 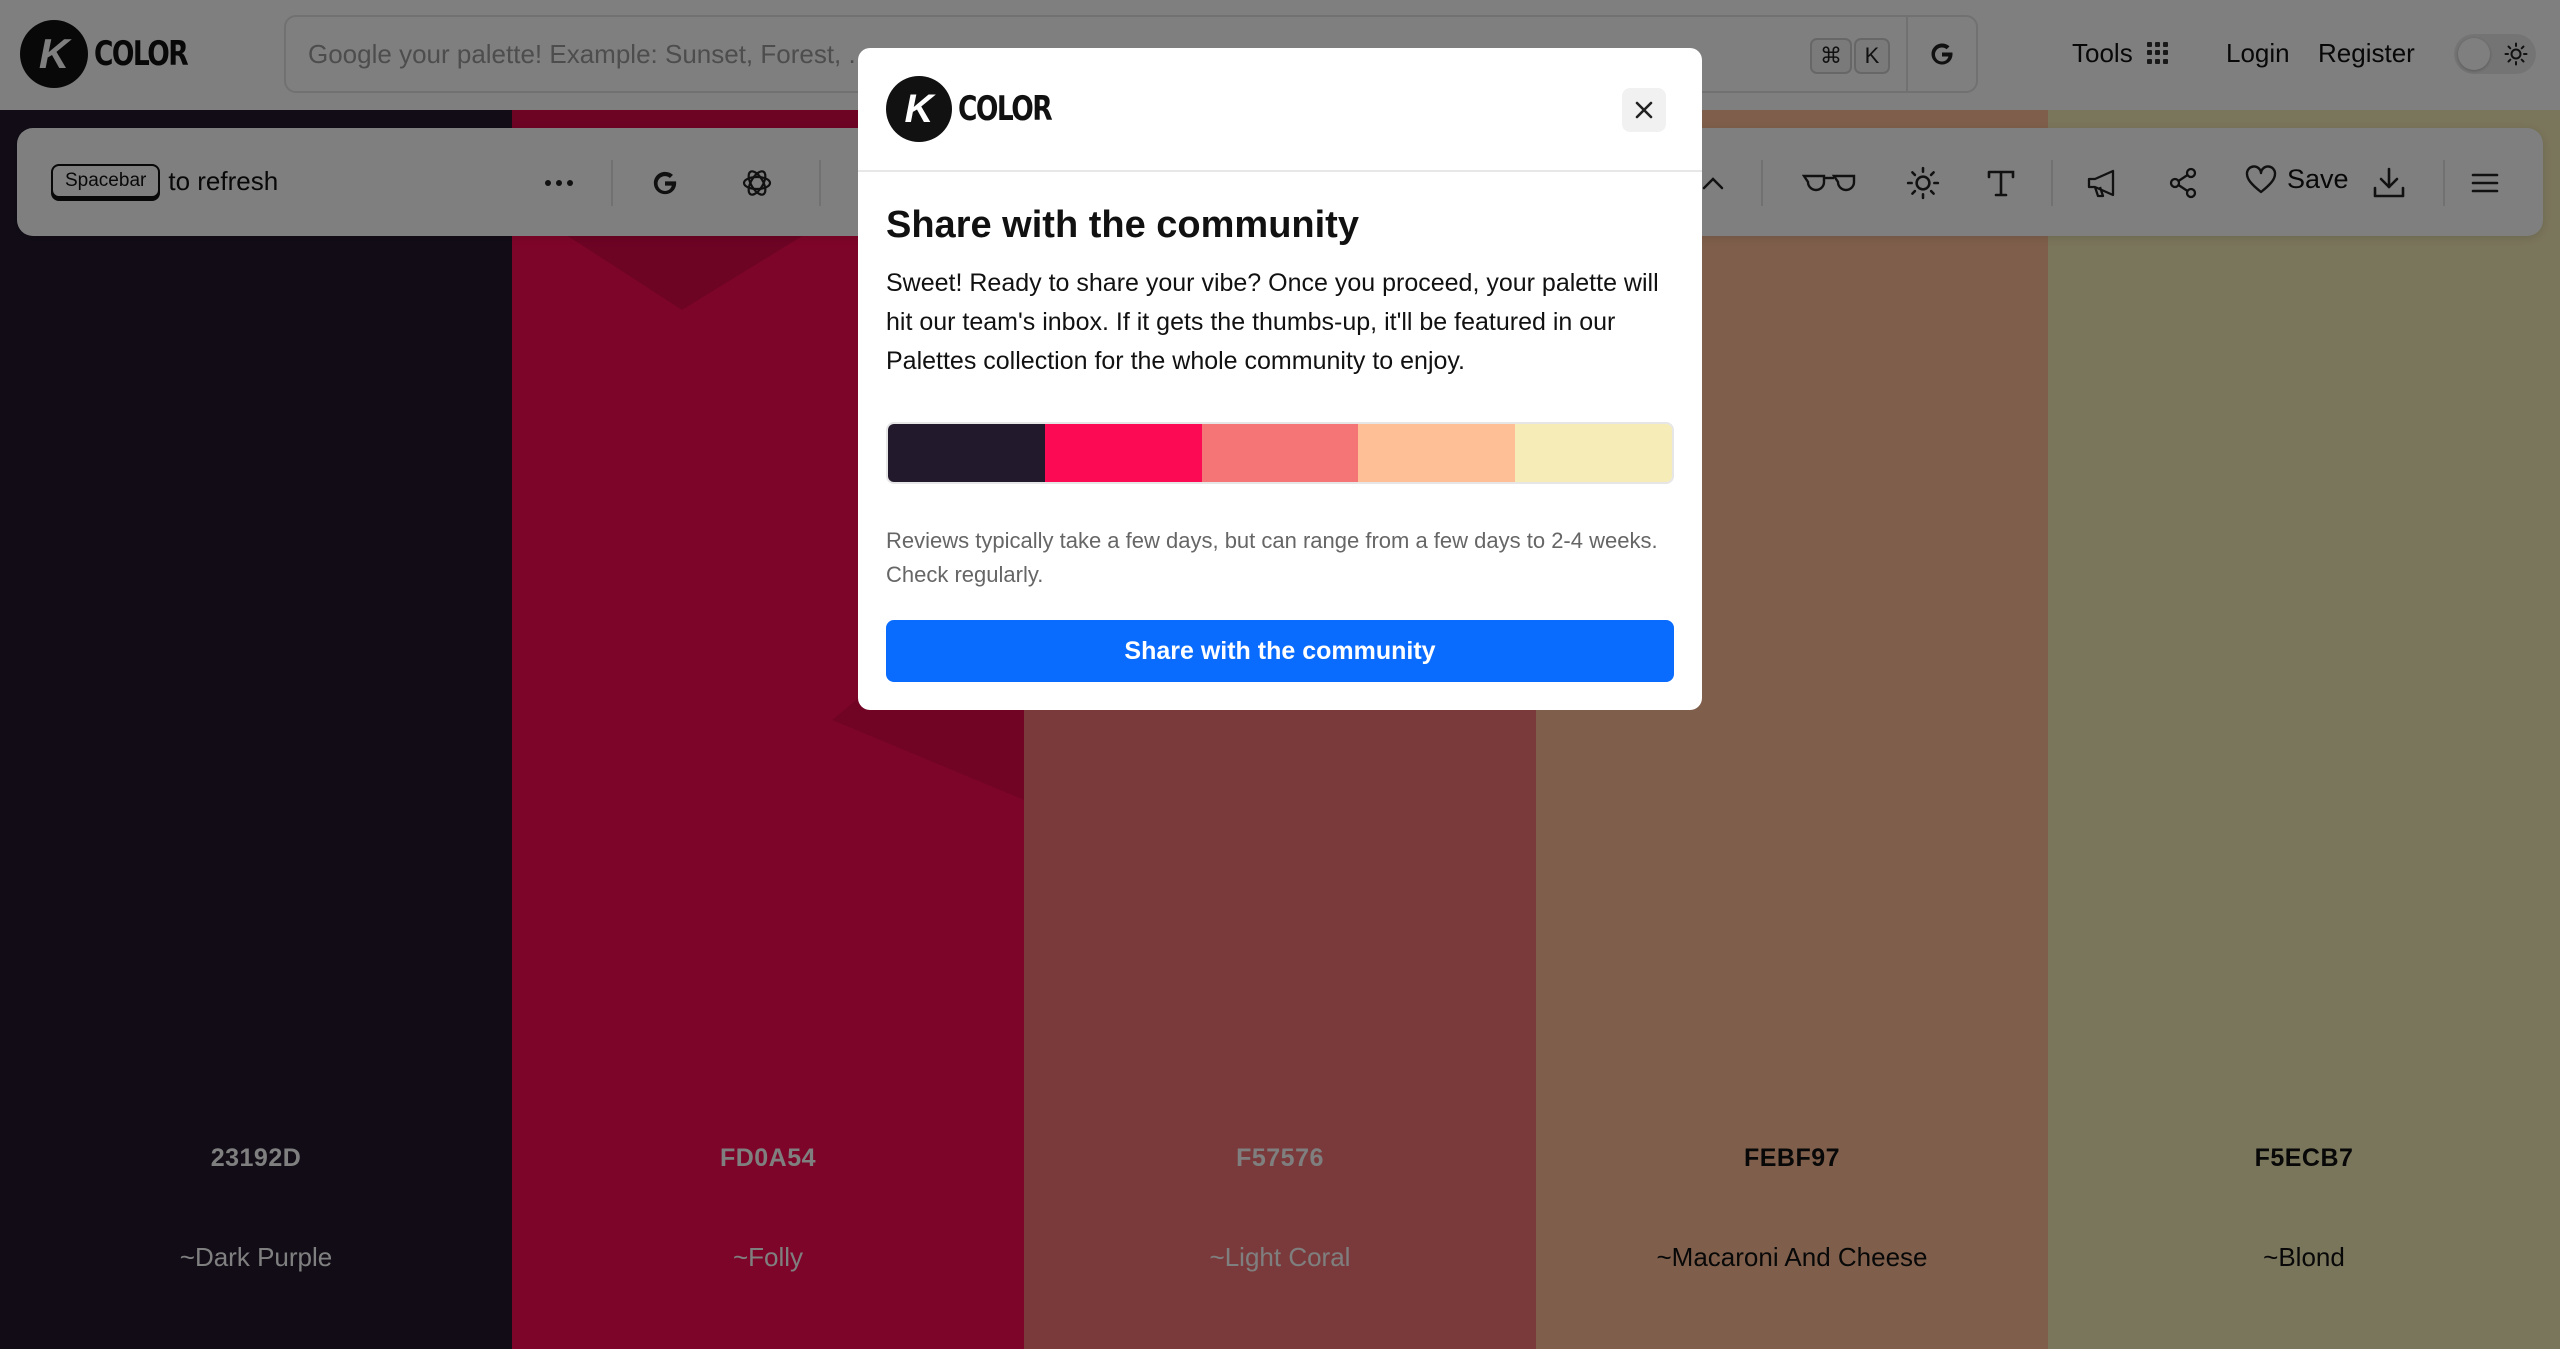 I want to click on logo-mark: K, so click(x=919, y=109).